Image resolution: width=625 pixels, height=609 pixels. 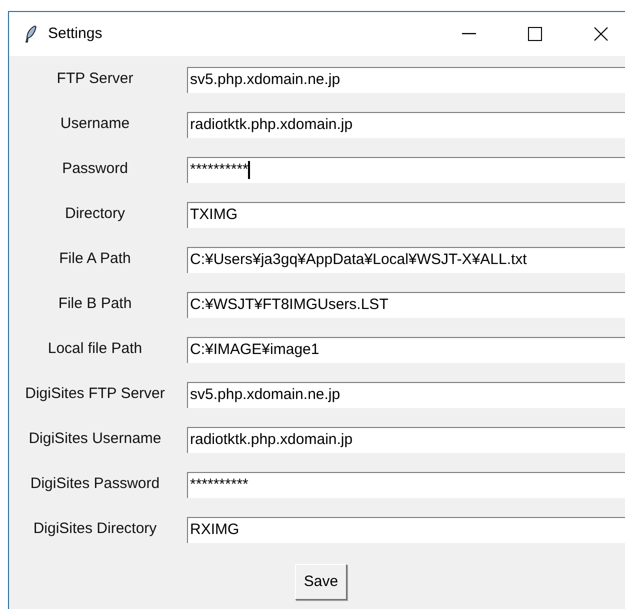 I want to click on save-button: Save, so click(x=321, y=582).